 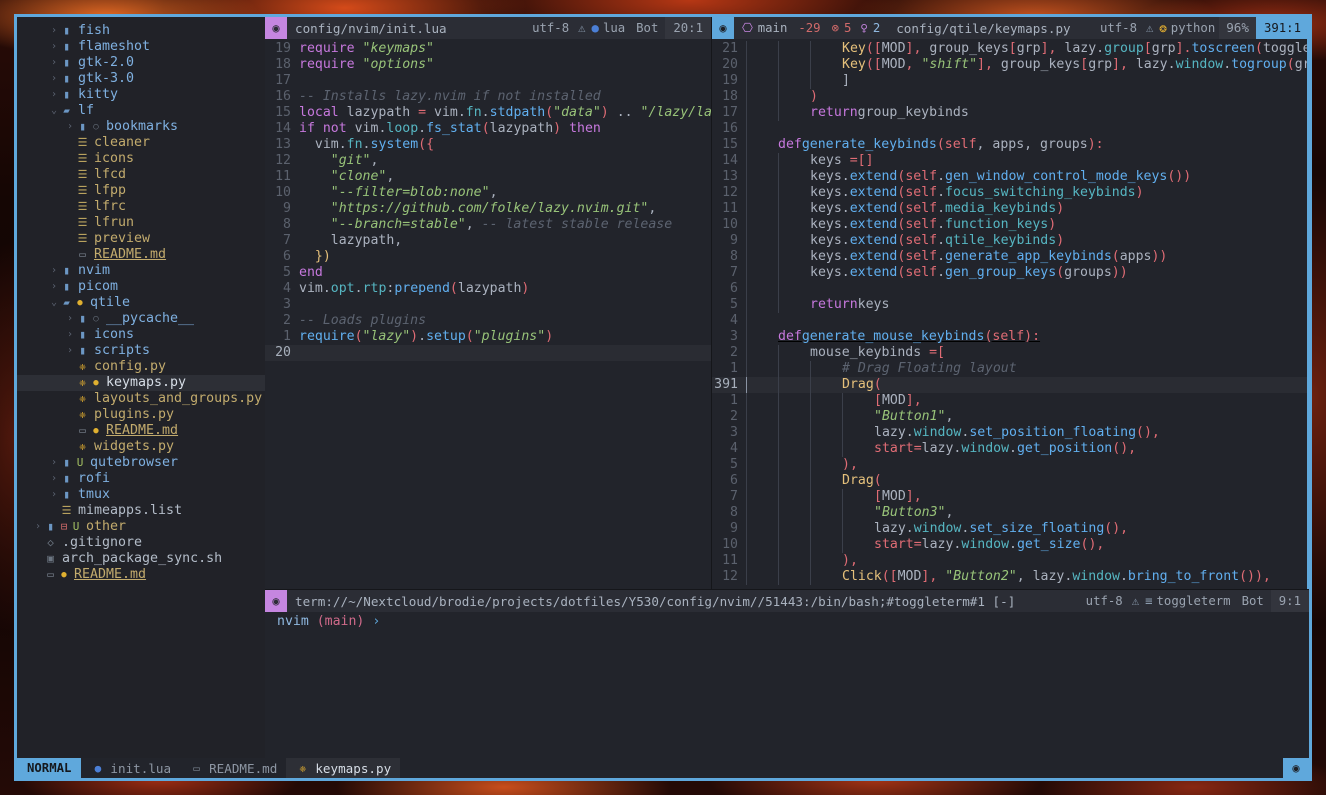 What do you see at coordinates (141, 559) in the screenshot?
I see `tree-item-arch-package-sync-sh: ▣ arch_package_sync.sh` at bounding box center [141, 559].